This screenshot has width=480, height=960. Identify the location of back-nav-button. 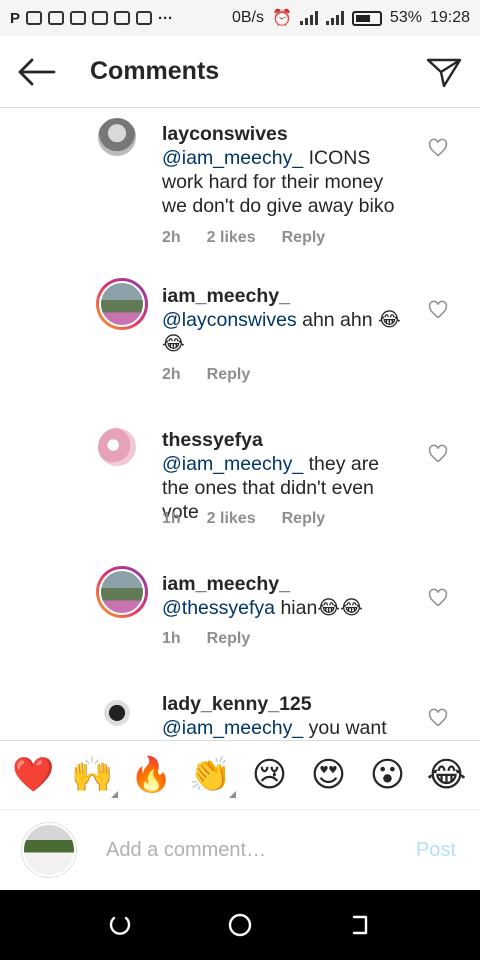
(360, 925).